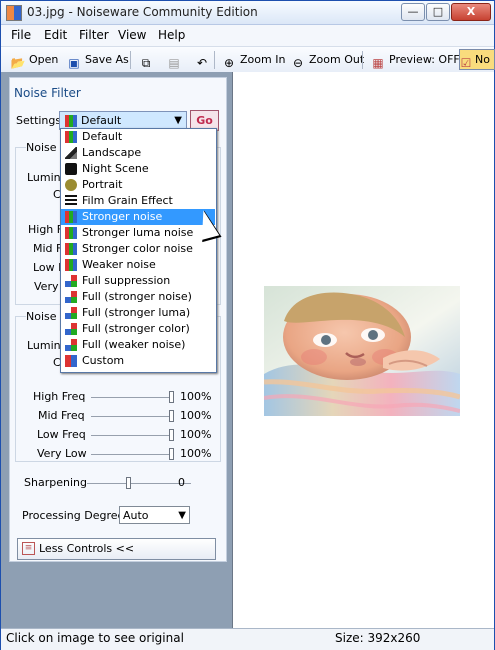 The height and width of the screenshot is (650, 495). Describe the element at coordinates (132, 454) in the screenshot. I see `very-low-slider` at that location.